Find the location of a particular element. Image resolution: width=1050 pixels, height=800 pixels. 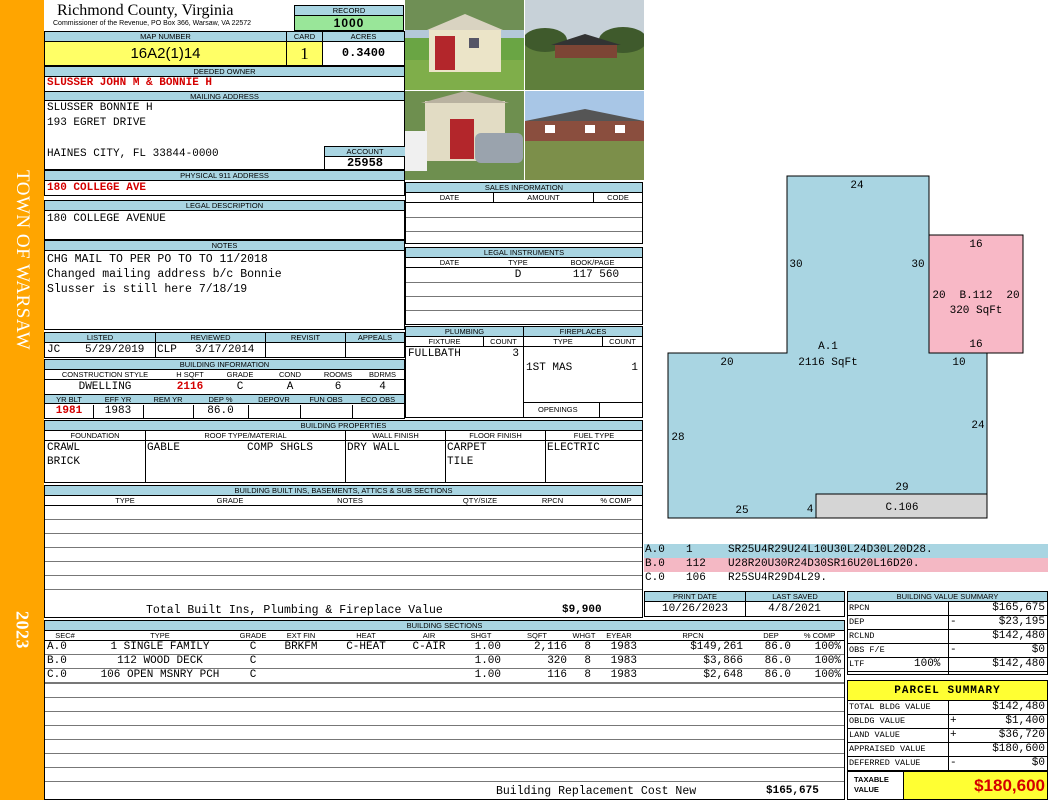

yrblt-value: 1981 is located at coordinates (69, 411).